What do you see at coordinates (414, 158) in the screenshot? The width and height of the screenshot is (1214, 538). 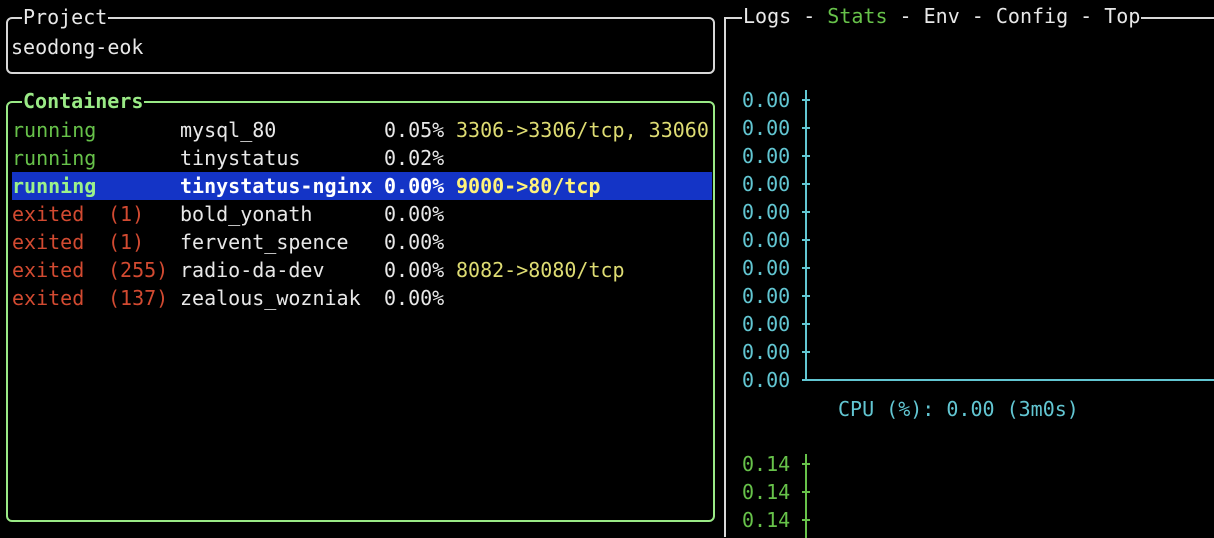 I see `container-cpu: 0.02%` at bounding box center [414, 158].